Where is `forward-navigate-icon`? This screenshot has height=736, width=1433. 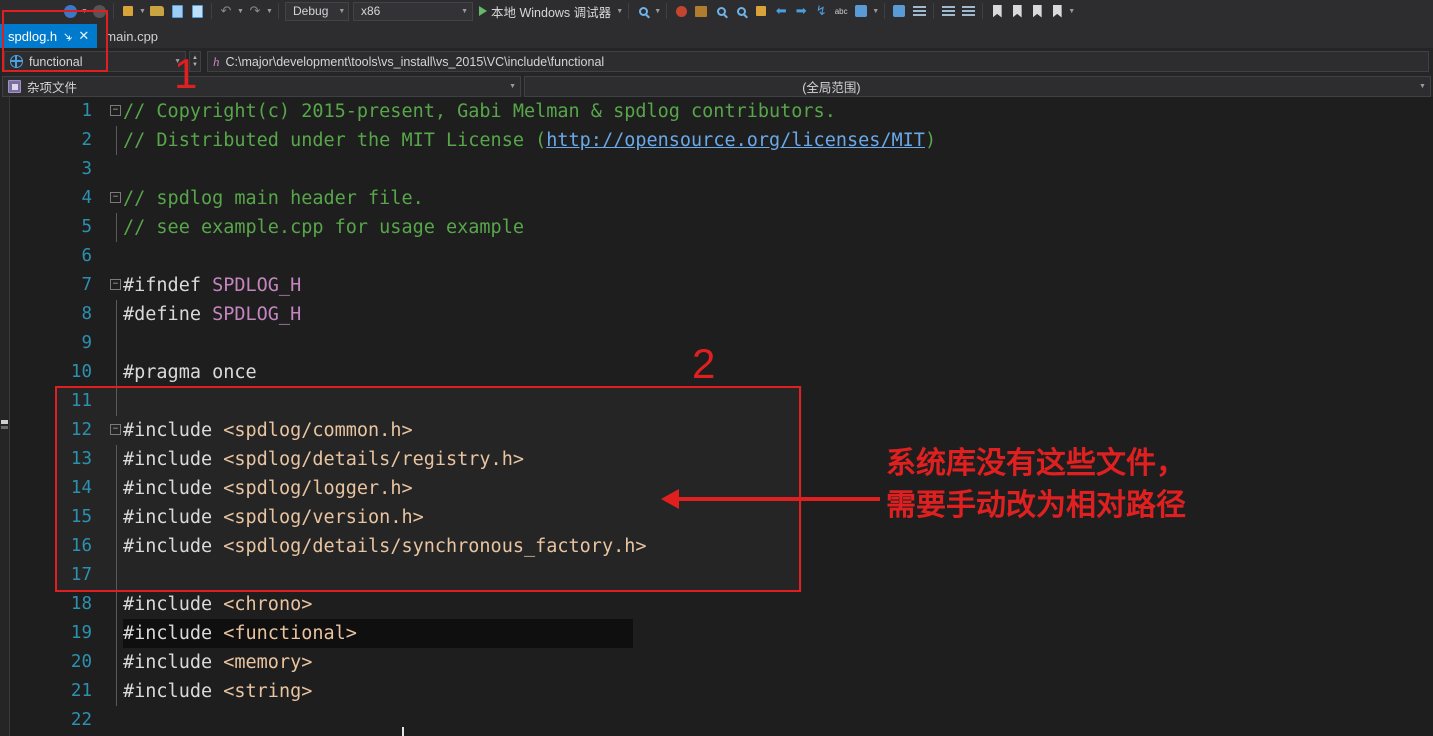
forward-navigate-icon is located at coordinates (99, 11).